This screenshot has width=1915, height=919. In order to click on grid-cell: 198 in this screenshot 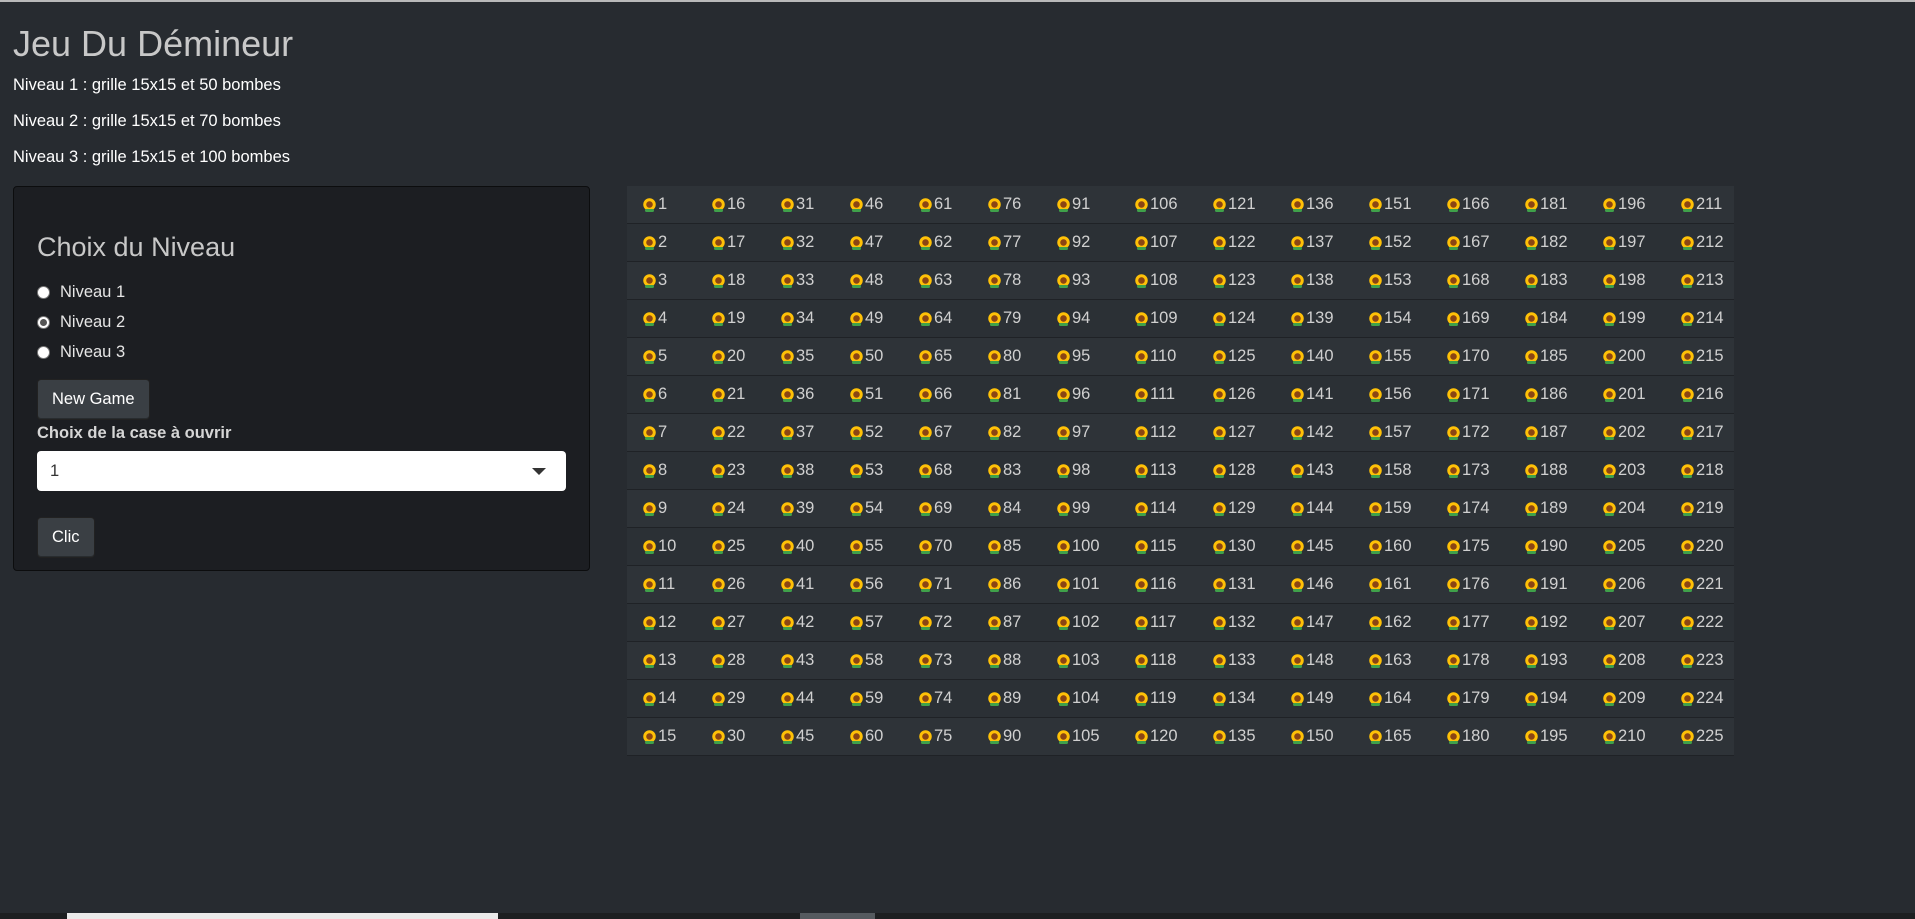, I will do `click(1626, 280)`.